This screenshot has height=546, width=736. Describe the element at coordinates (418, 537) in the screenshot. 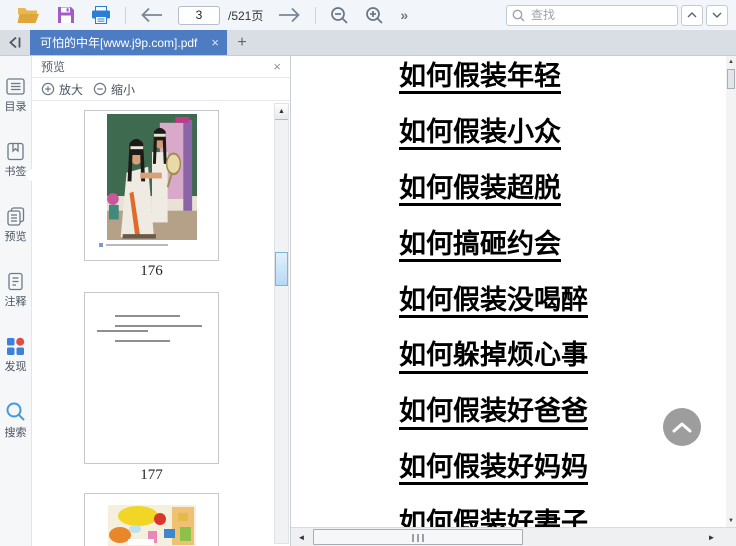

I see `horizontal-scrollbar-thumb` at that location.